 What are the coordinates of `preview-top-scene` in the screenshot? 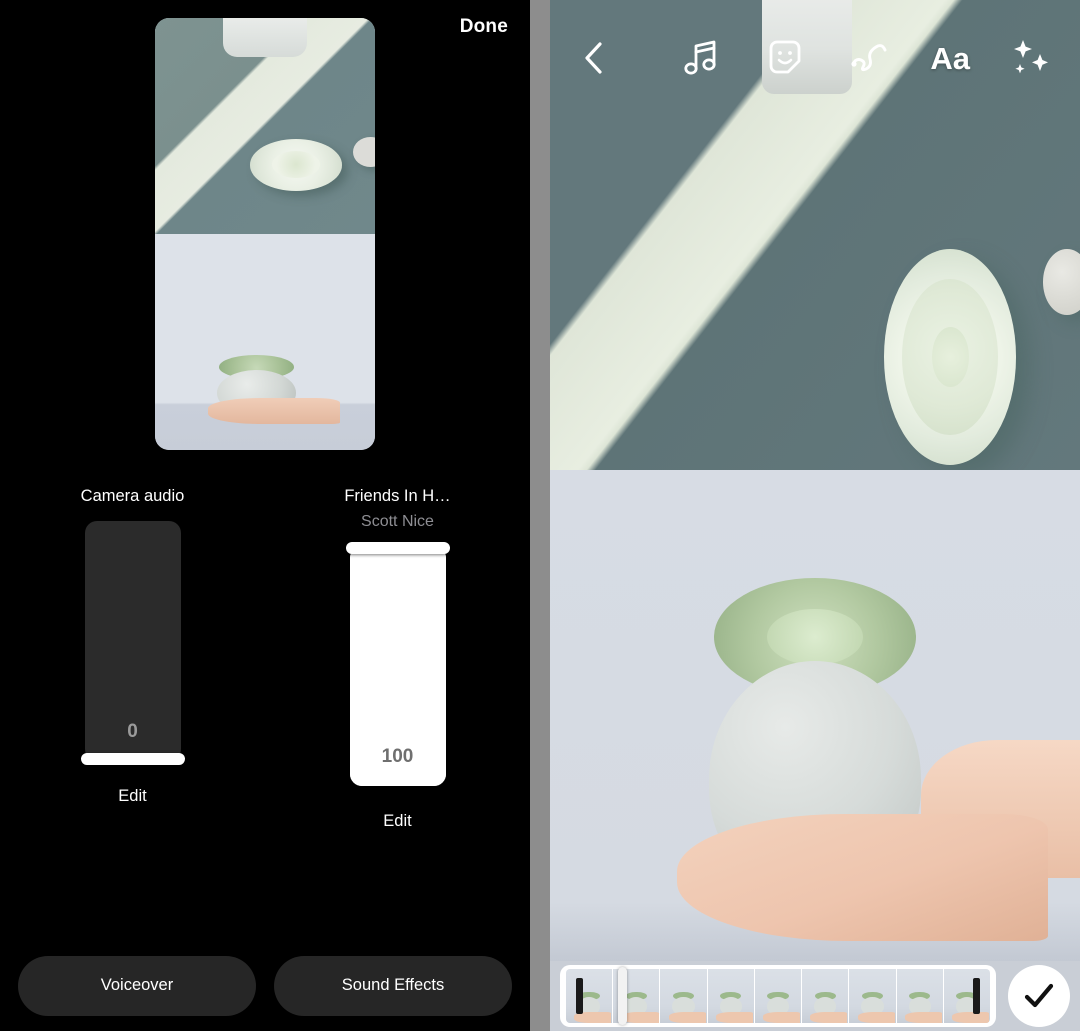 It's located at (265, 126).